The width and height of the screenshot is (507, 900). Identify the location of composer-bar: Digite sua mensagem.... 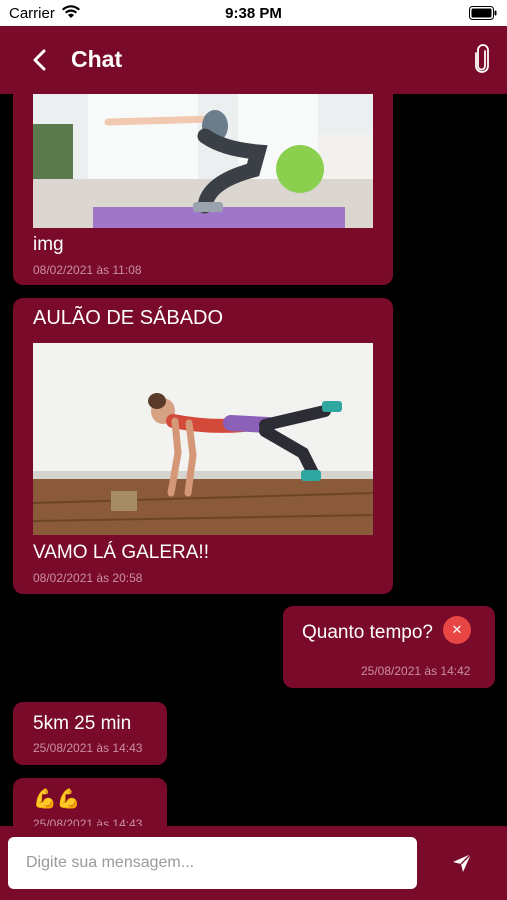
(253, 863).